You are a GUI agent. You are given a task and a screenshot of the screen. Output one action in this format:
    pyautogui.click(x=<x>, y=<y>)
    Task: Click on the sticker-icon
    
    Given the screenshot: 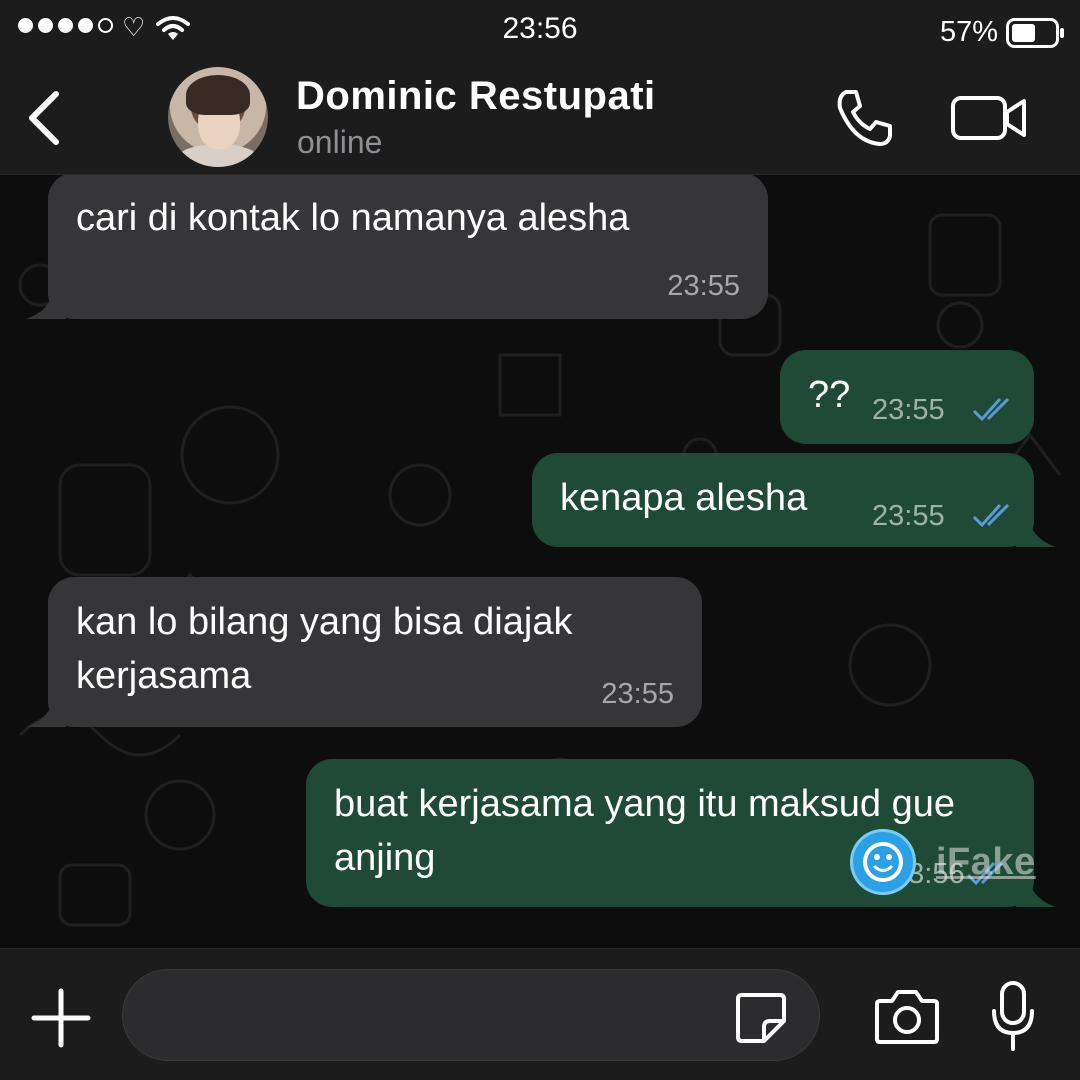 What is the action you would take?
    pyautogui.click(x=761, y=1018)
    